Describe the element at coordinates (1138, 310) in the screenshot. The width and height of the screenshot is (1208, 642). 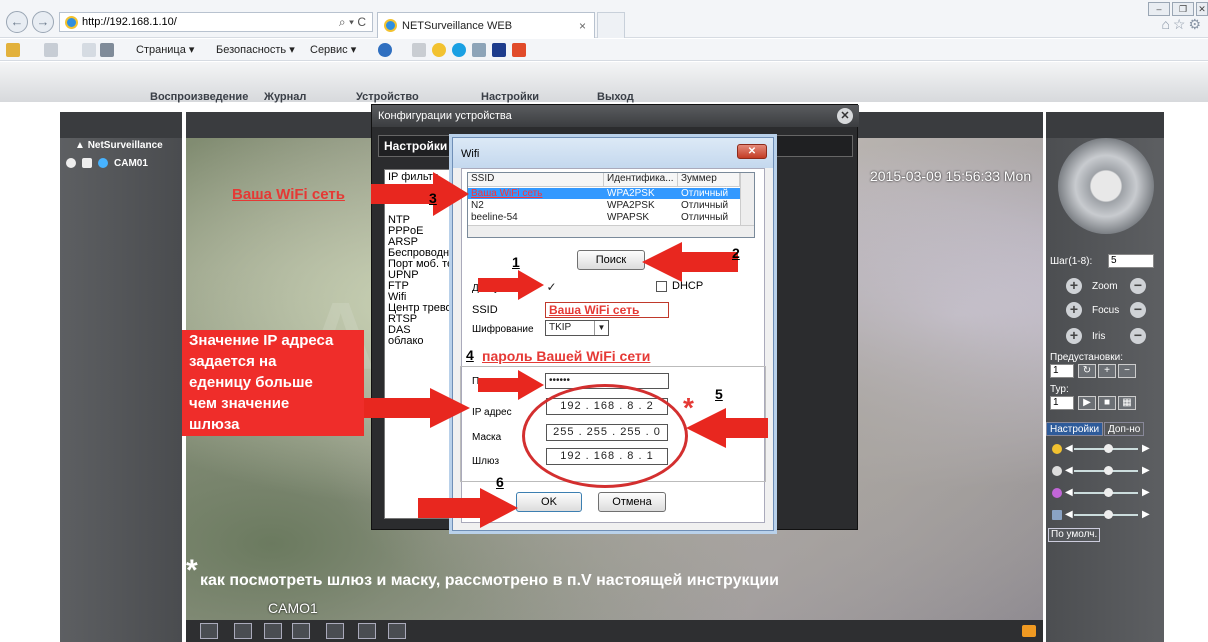
I see `focus-out-button: −` at that location.